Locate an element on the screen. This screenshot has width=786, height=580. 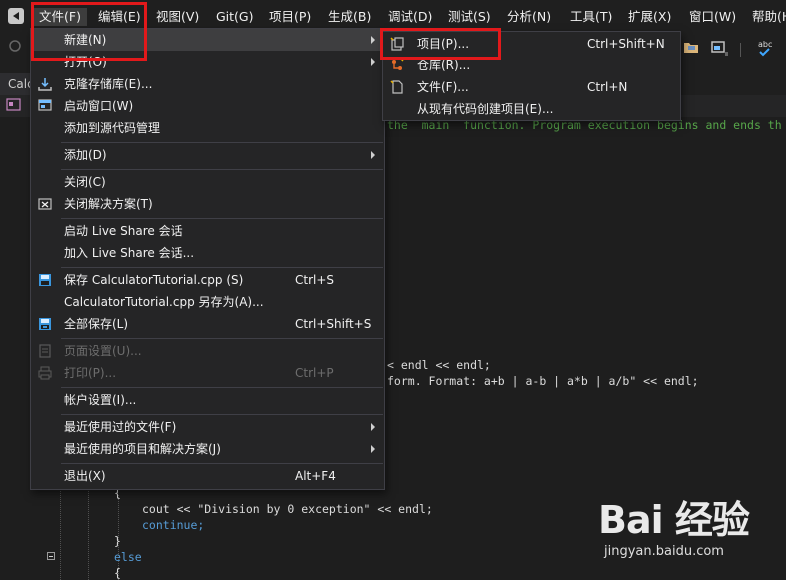
code-line: continue; is located at coordinates (173, 525).